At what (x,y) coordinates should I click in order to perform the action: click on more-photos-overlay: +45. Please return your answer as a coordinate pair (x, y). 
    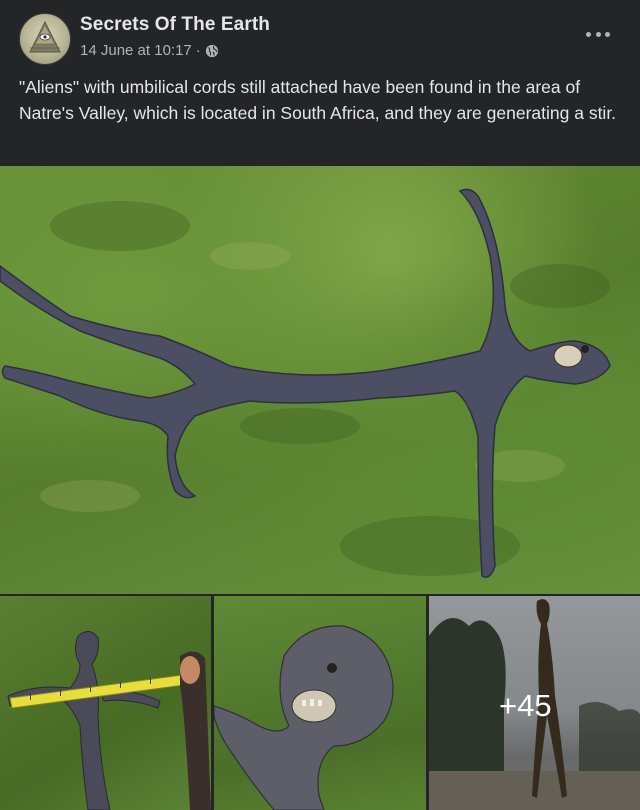
    Looking at the image, I should click on (534, 703).